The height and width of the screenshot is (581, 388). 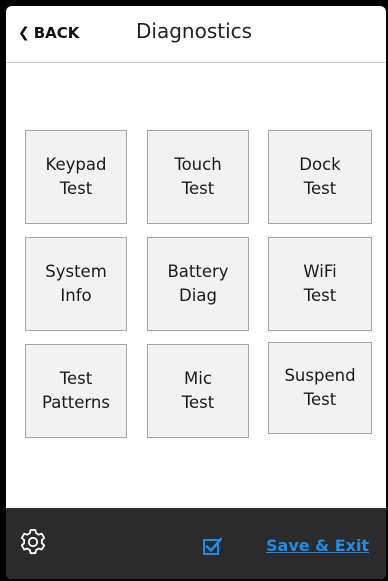 I want to click on page-title: Diagnostics, so click(x=194, y=31).